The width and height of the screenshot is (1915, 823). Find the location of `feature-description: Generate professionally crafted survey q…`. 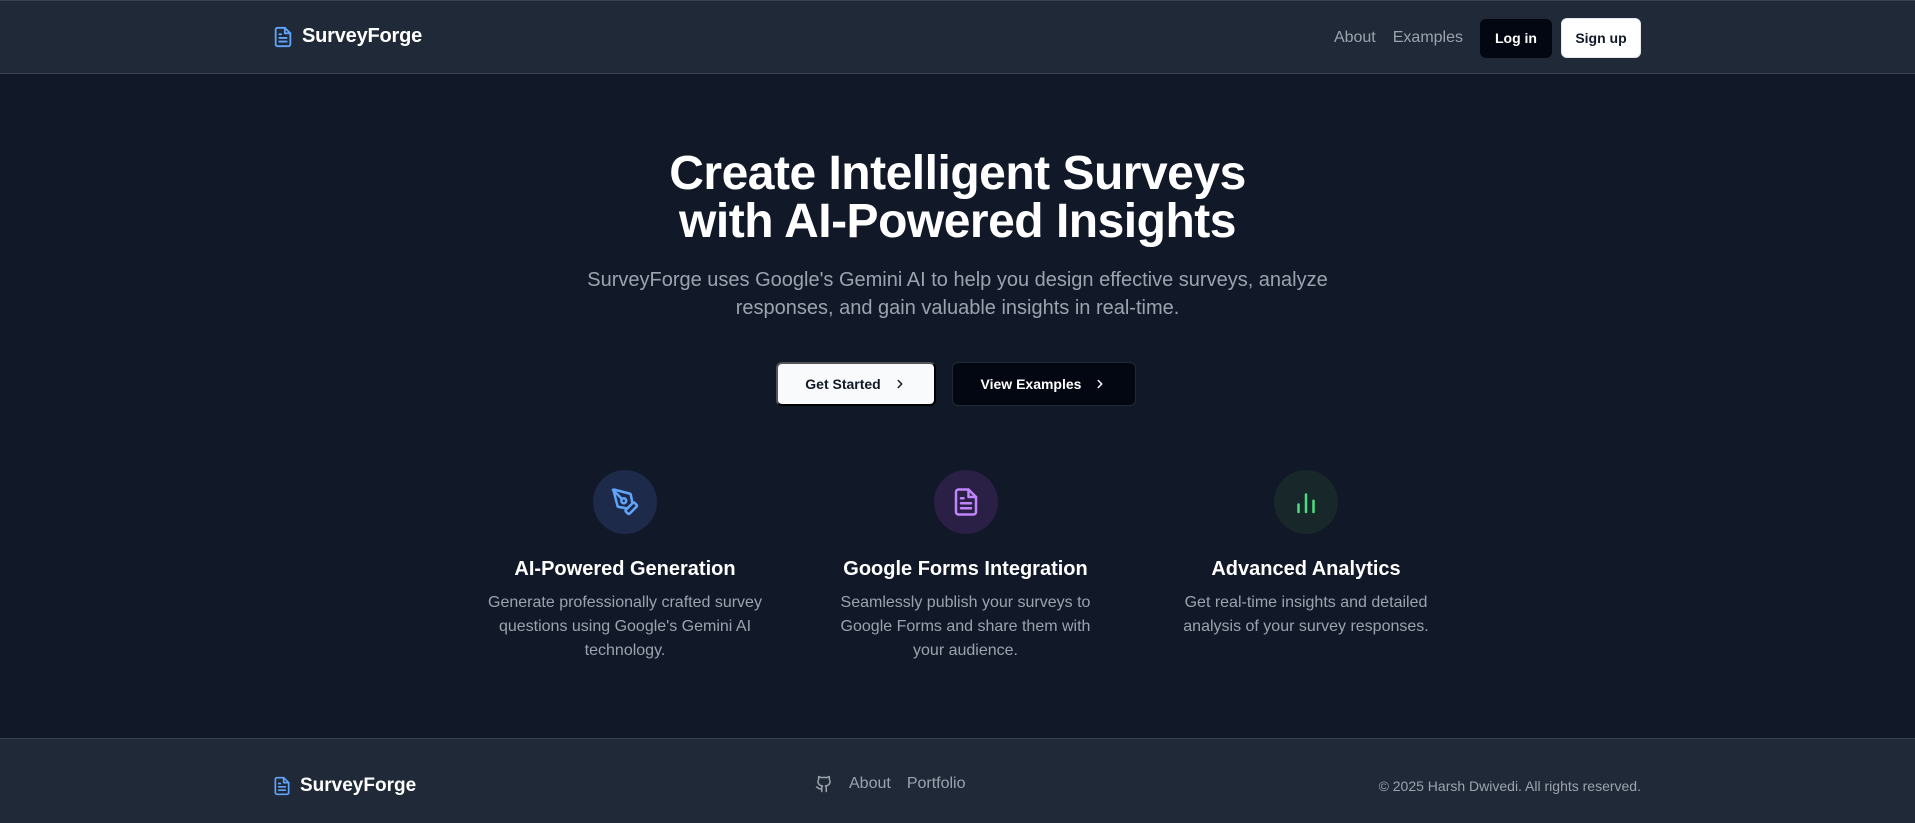

feature-description: Generate professionally crafted survey q… is located at coordinates (625, 626).